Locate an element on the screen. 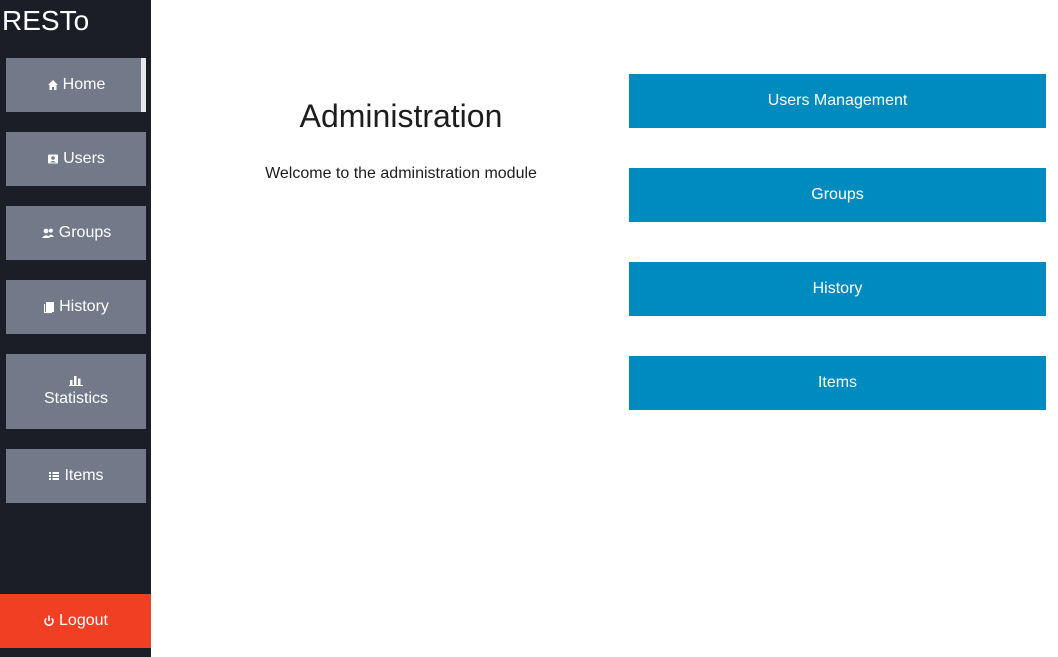 This screenshot has width=1058, height=657. sidebar-item-label: Groups is located at coordinates (85, 232).